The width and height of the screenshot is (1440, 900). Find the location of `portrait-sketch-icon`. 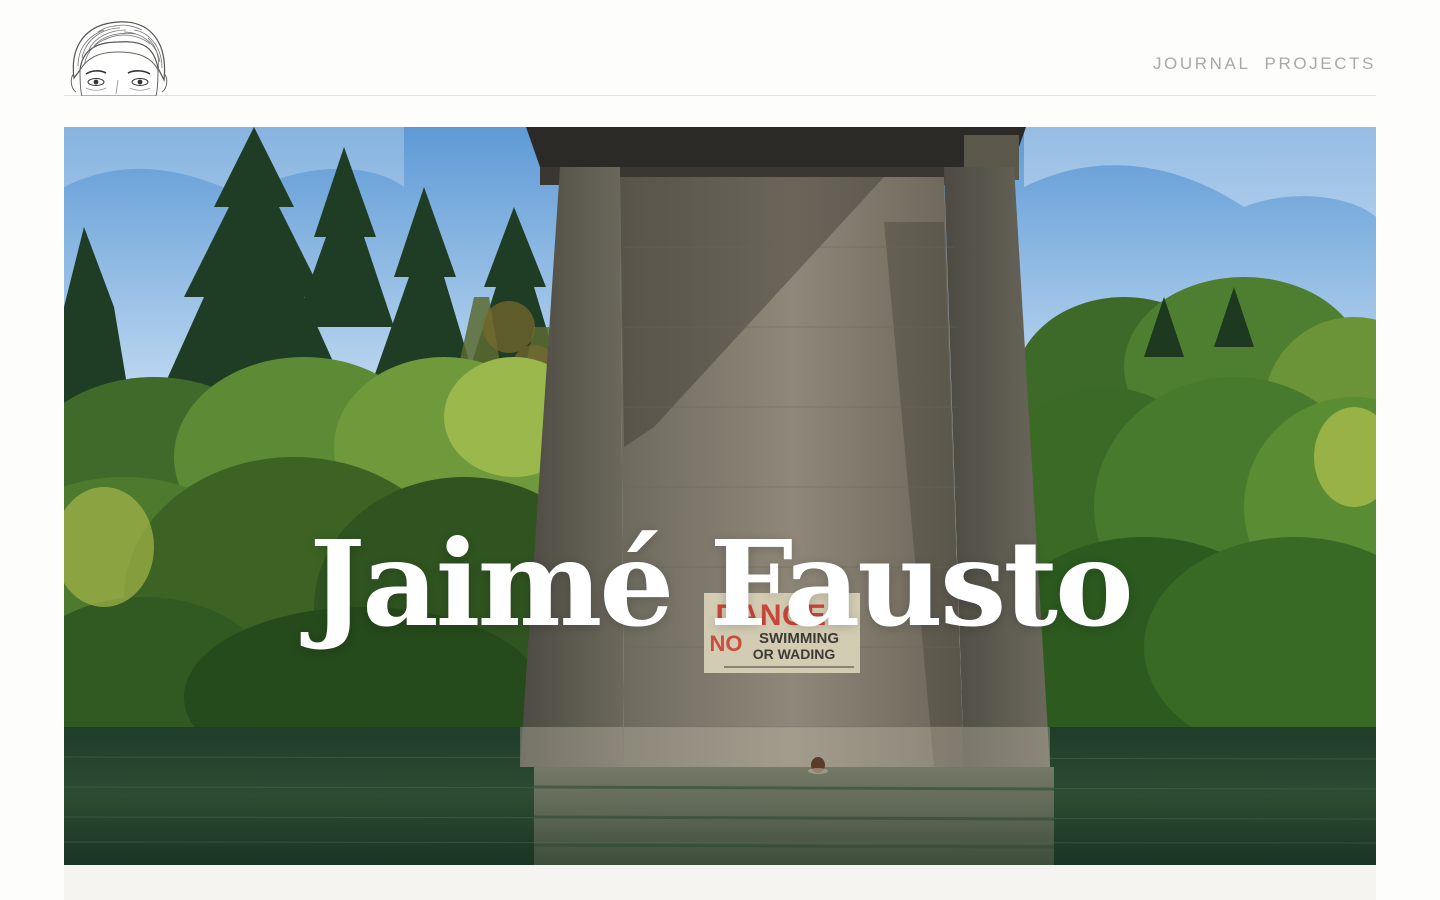

portrait-sketch-icon is located at coordinates (119, 58).